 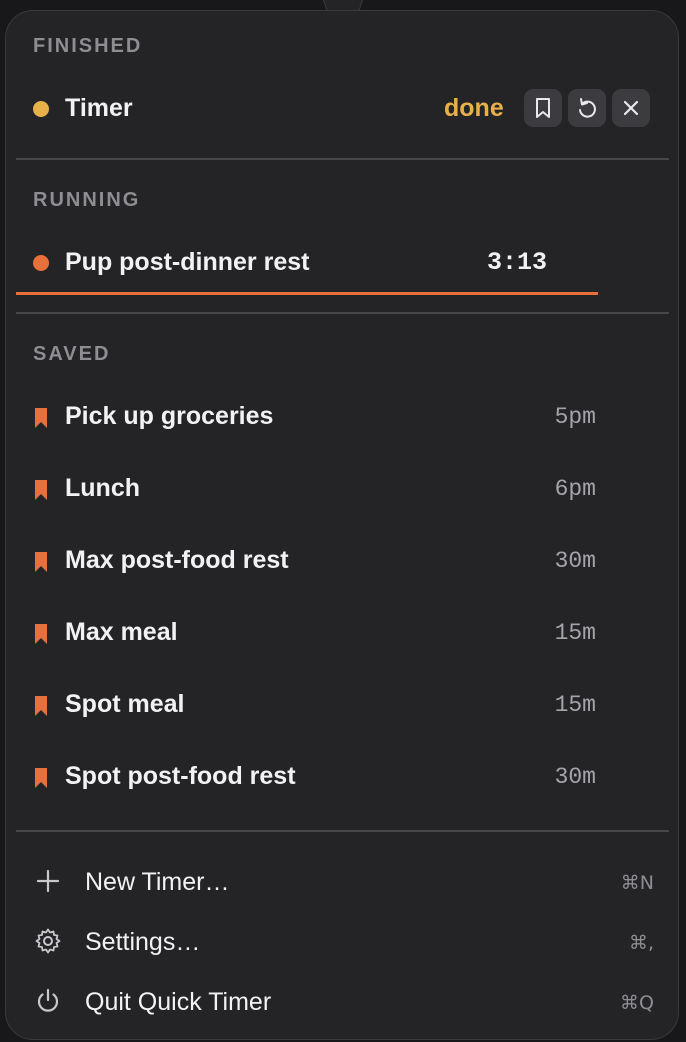 What do you see at coordinates (125, 704) in the screenshot?
I see `saved-timer-label: Spot meal` at bounding box center [125, 704].